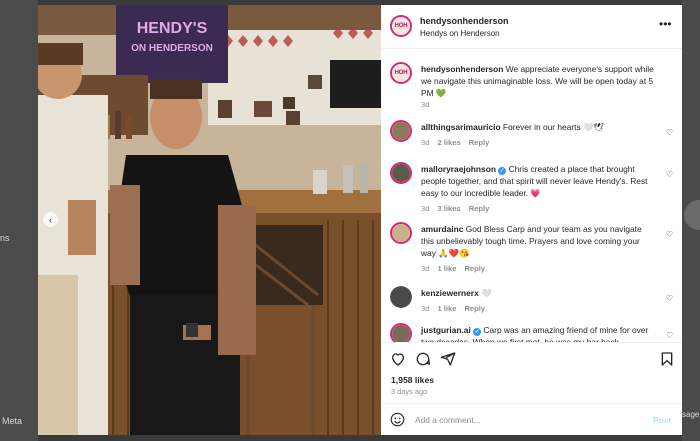  Describe the element at coordinates (172, 48) in the screenshot. I see `sign-line2: ON HENDERSON` at that location.